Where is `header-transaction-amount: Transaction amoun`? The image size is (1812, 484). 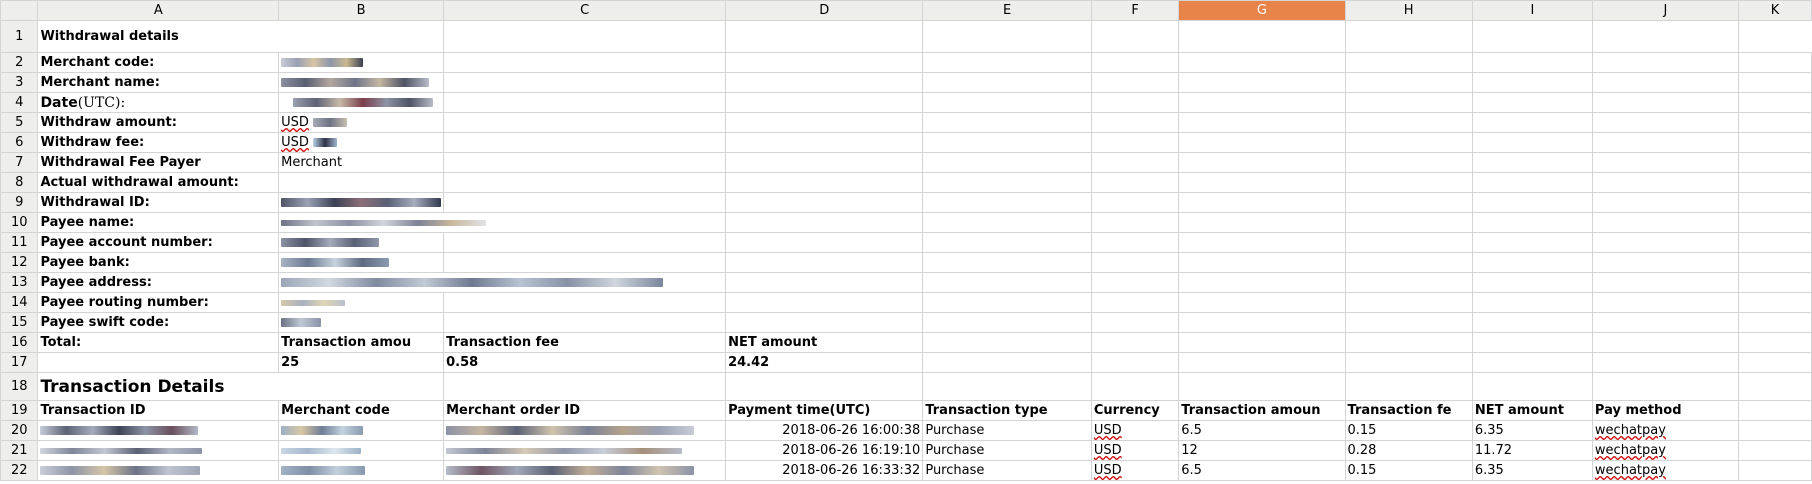
header-transaction-amount: Transaction amoun is located at coordinates (1262, 410).